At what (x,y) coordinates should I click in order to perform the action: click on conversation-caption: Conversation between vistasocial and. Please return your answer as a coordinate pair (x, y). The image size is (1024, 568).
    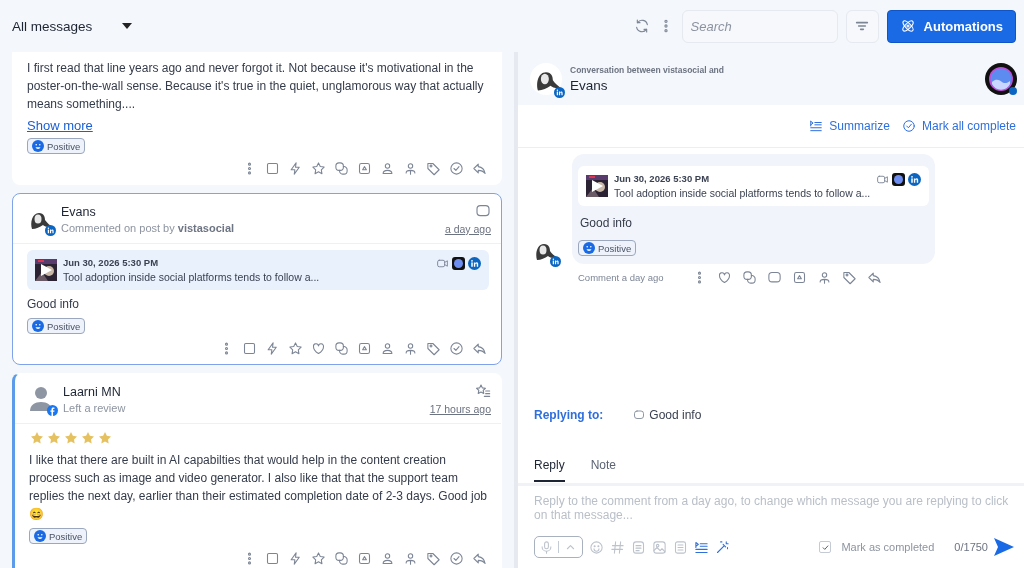
    Looking at the image, I should click on (647, 69).